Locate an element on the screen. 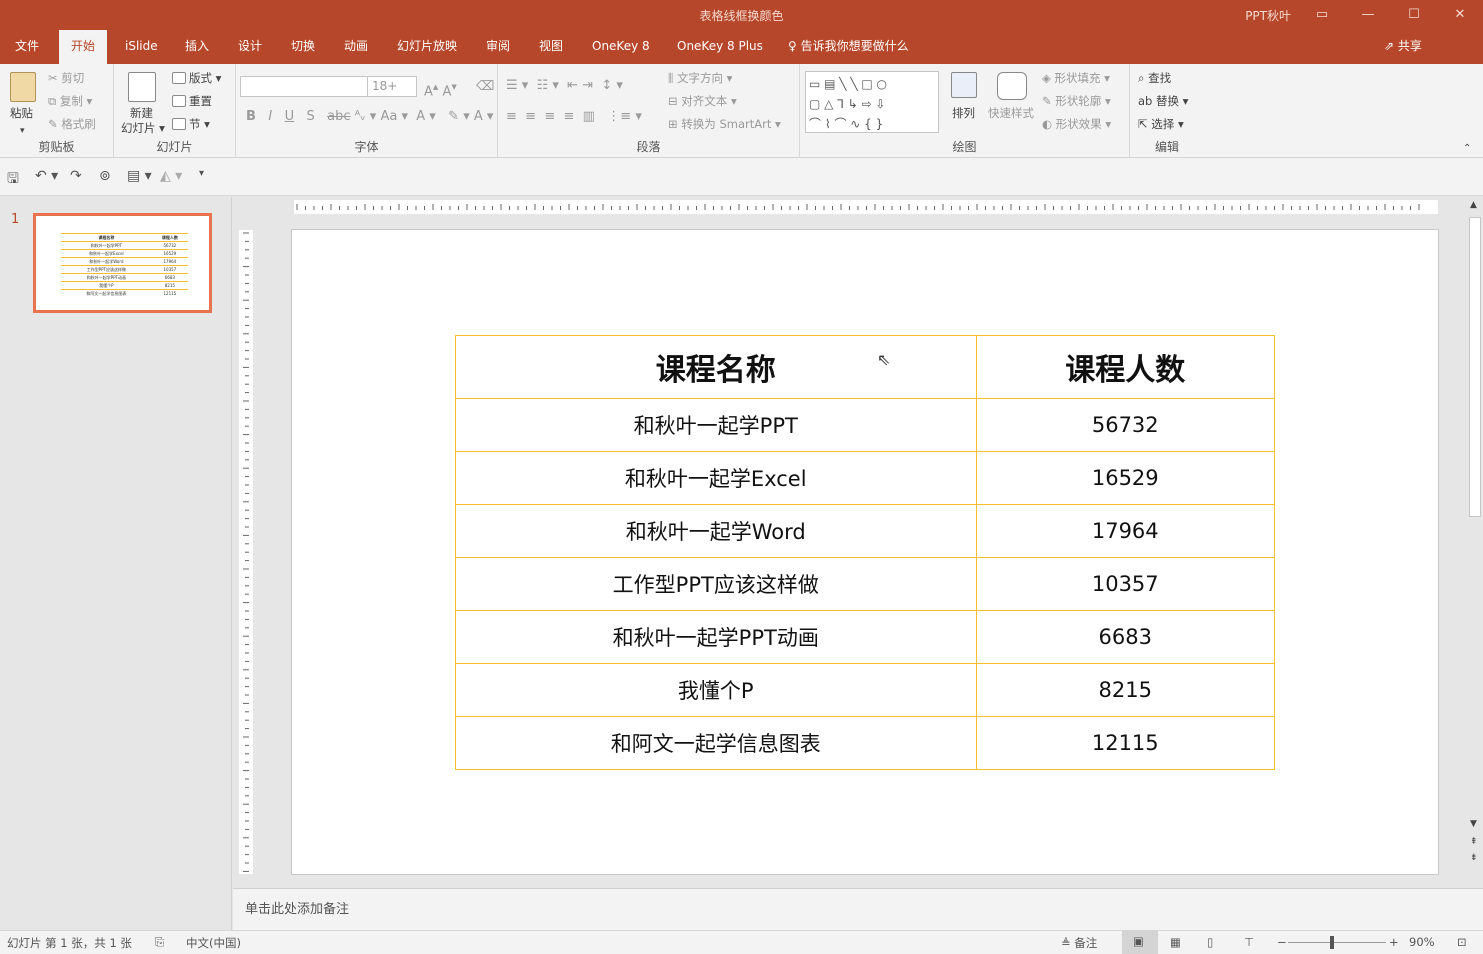  from-beginning-icon: ⊚ is located at coordinates (105, 176).